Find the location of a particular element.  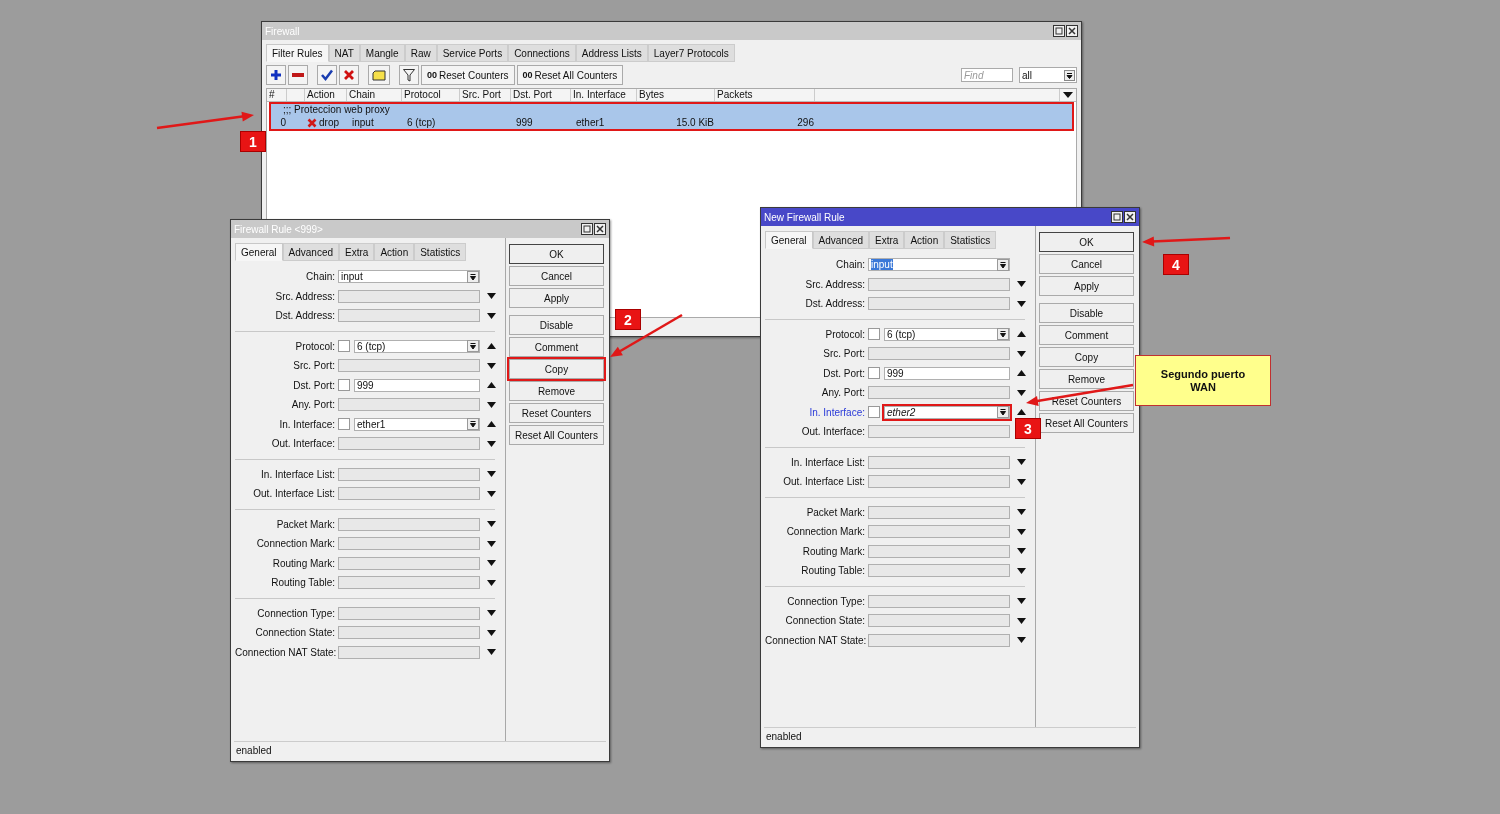

tab: Address Lists is located at coordinates (611, 53).